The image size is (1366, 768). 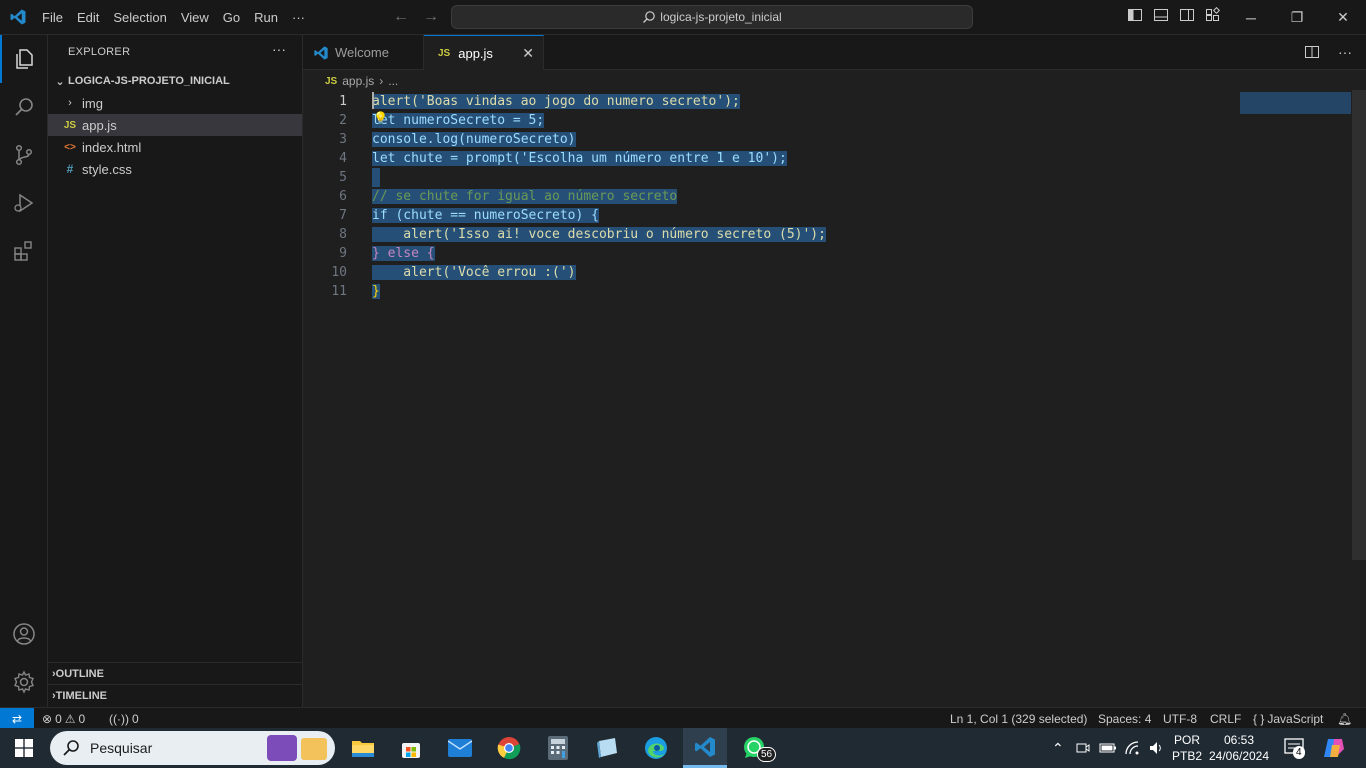 I want to click on encoding: UTF-8, so click(x=1180, y=718).